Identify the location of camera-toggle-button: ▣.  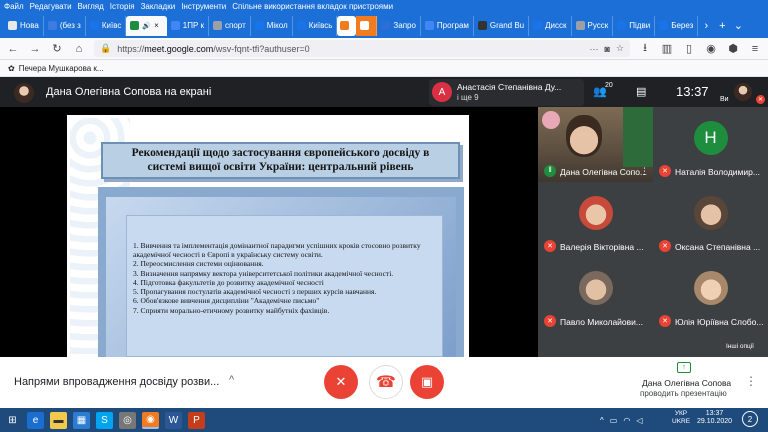
(427, 382).